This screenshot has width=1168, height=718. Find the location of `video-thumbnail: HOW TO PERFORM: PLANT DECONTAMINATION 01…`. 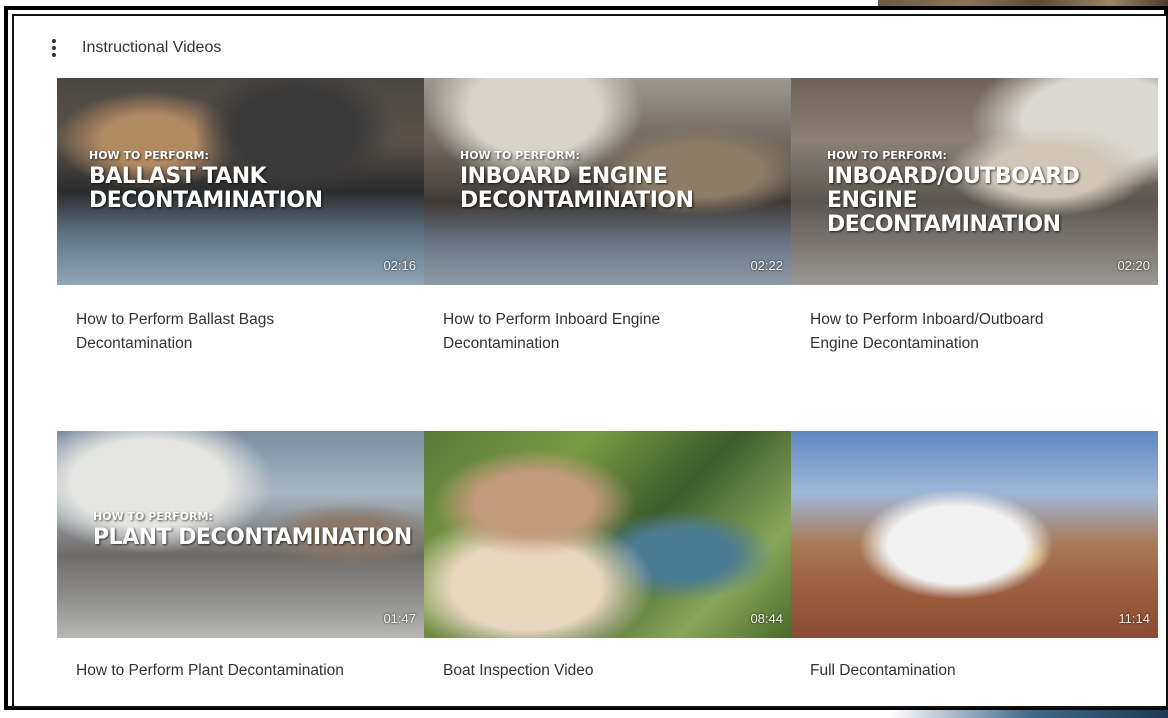

video-thumbnail: HOW TO PERFORM: PLANT DECONTAMINATION 01… is located at coordinates (240, 534).